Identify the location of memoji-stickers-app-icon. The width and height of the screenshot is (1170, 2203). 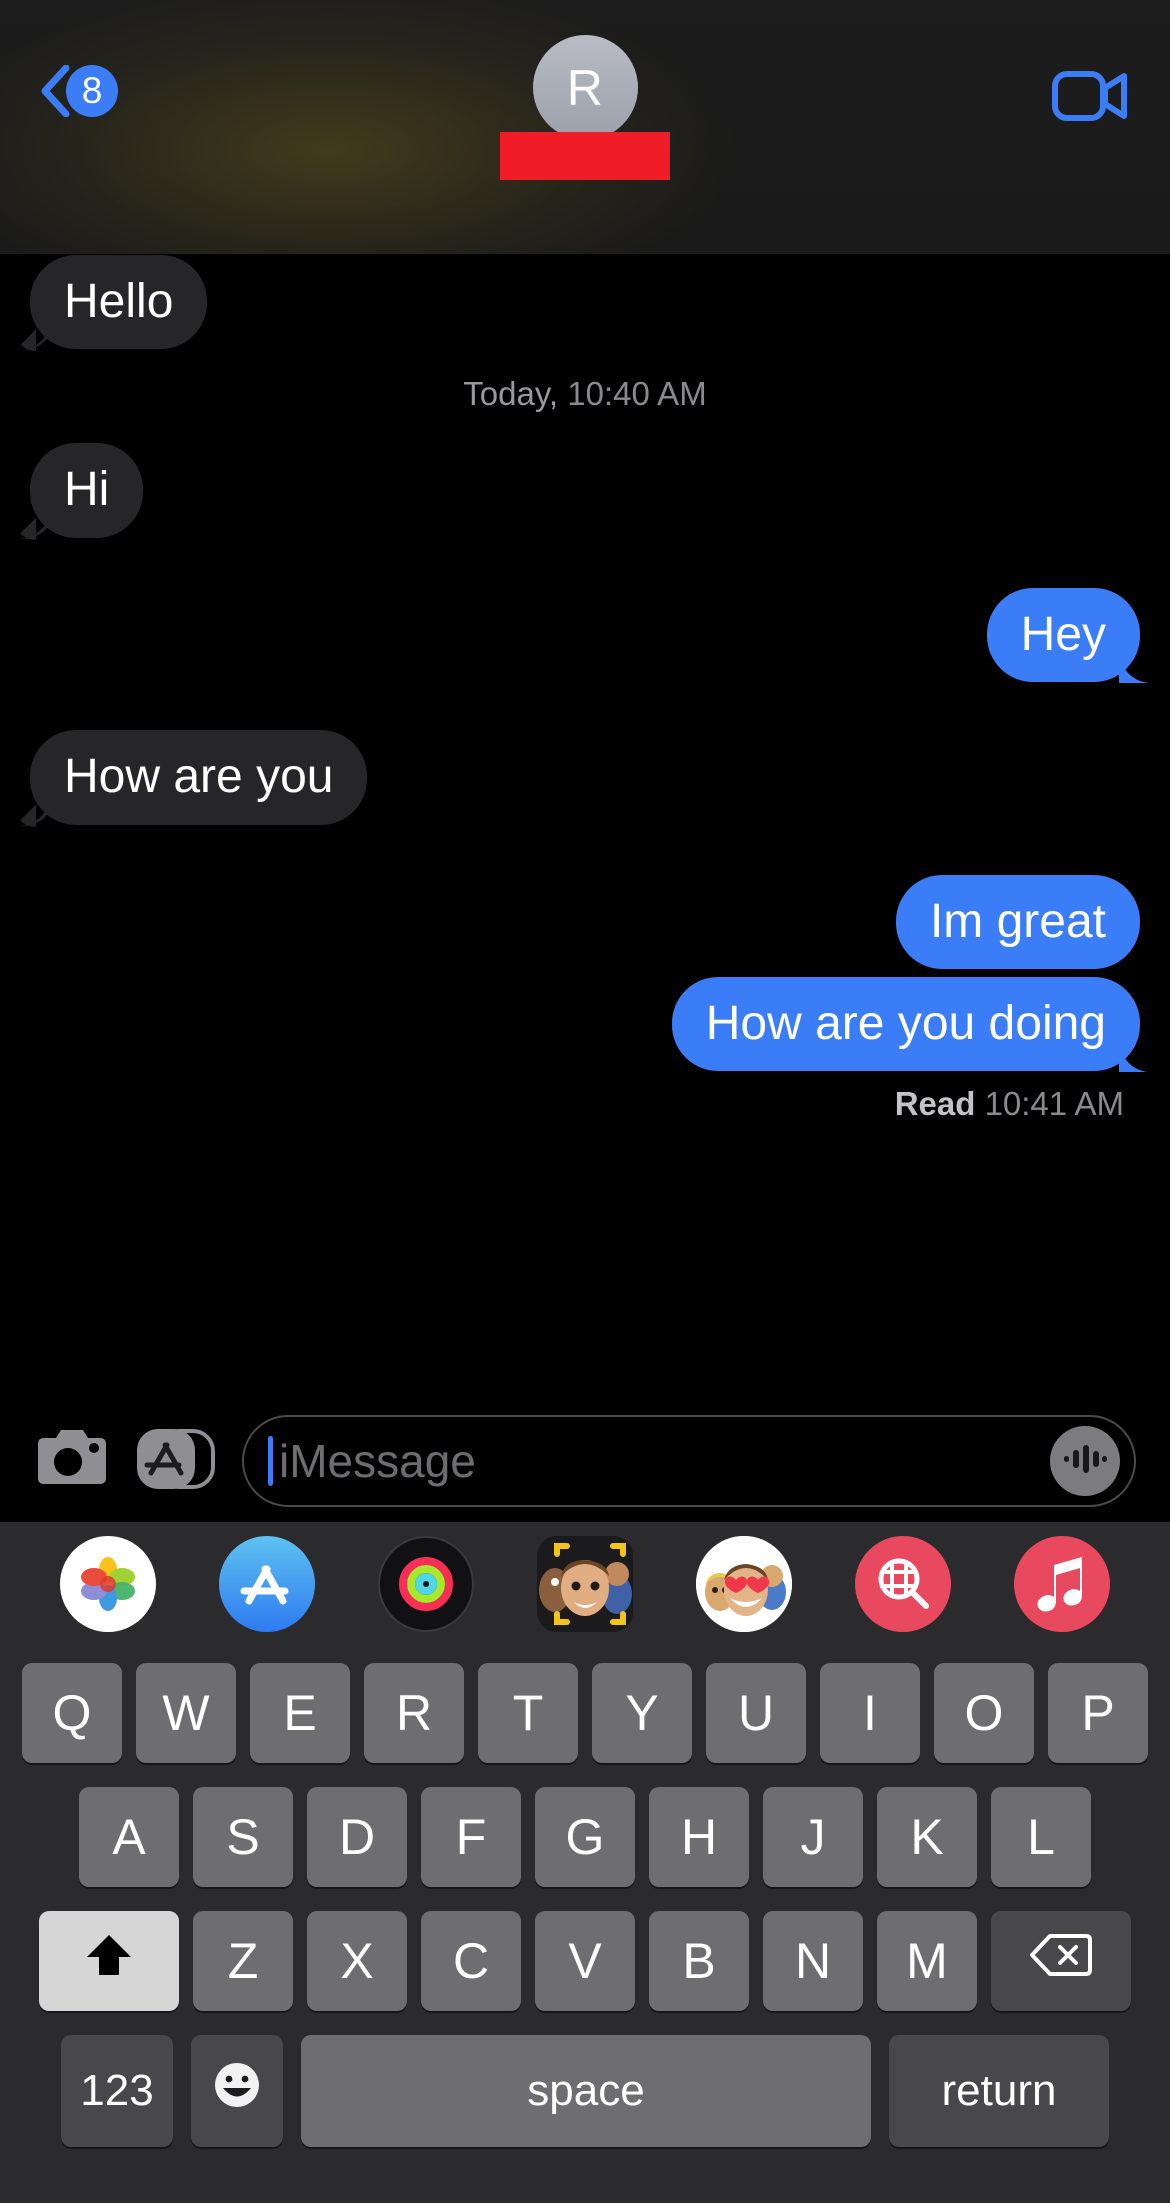
(744, 1583).